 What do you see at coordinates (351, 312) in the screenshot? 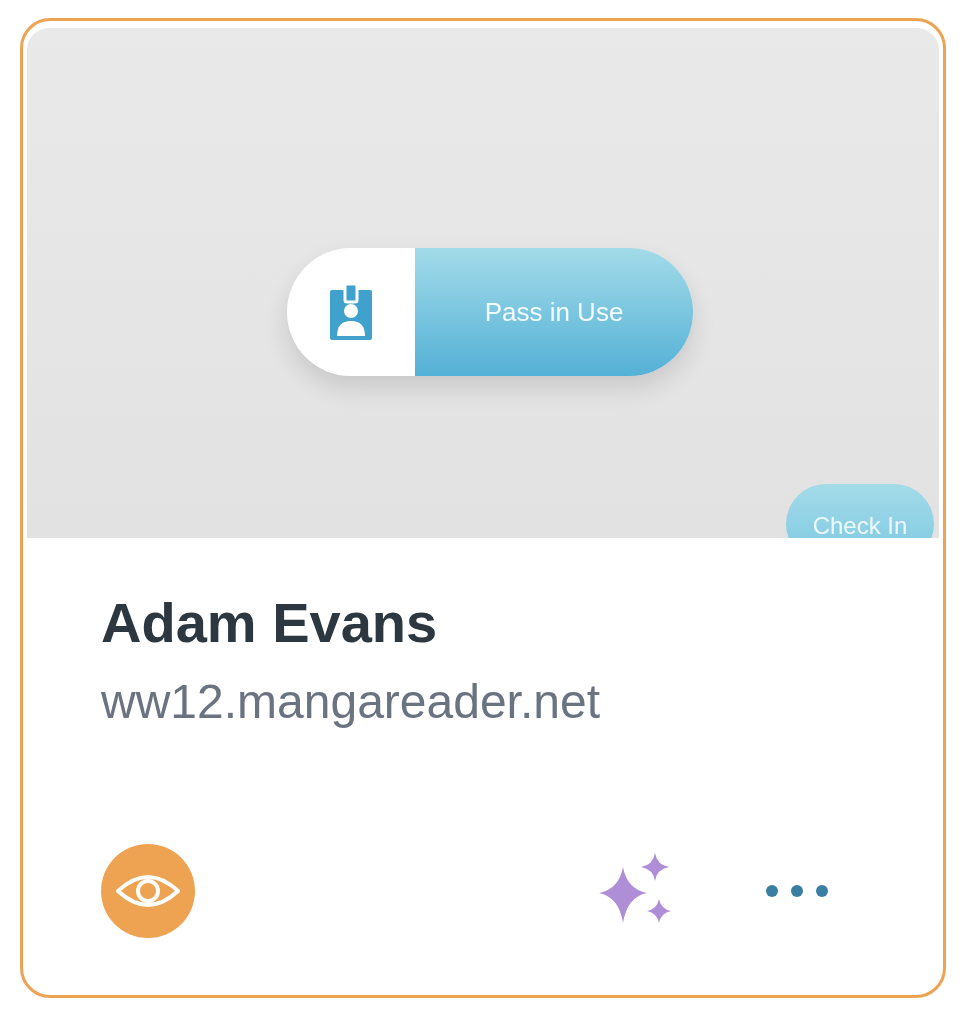
I see `id-badge-icon` at bounding box center [351, 312].